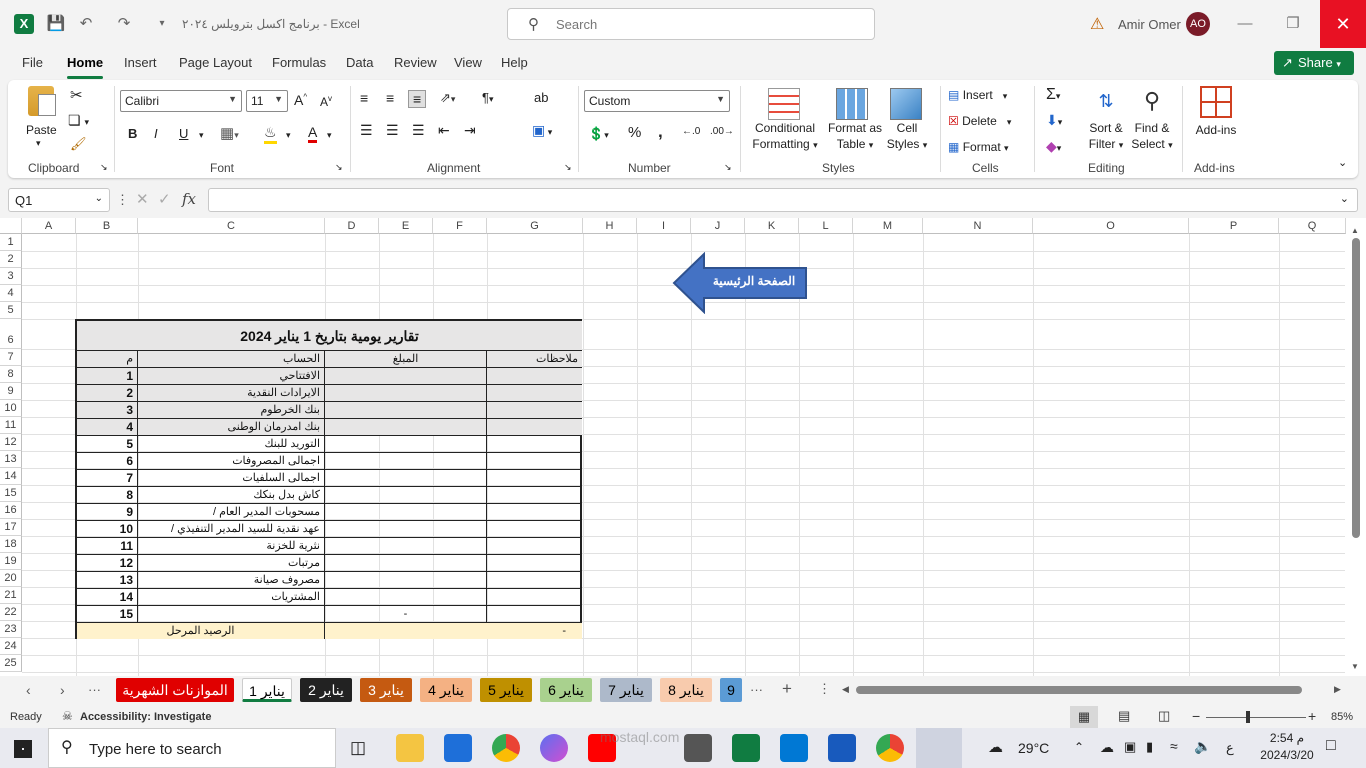  Describe the element at coordinates (1152, 136) in the screenshot. I see `find-select-button: Find & Select ▾` at that location.